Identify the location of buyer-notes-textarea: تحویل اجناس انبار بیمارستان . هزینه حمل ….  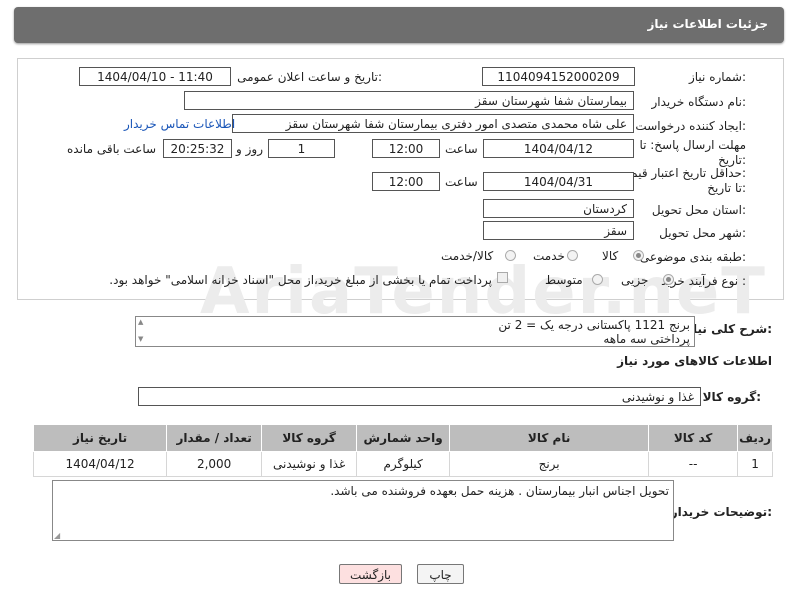
(363, 510).